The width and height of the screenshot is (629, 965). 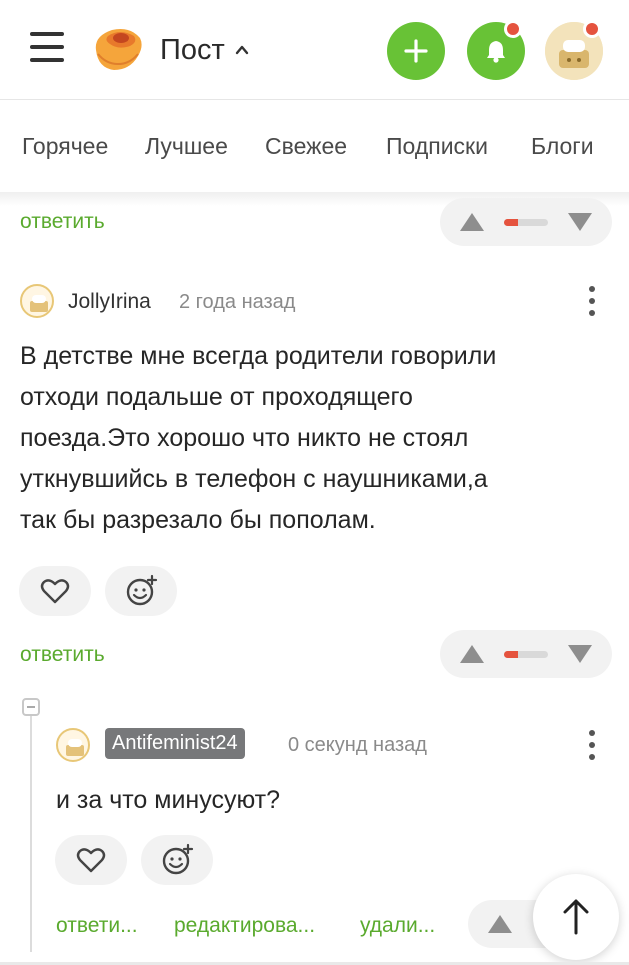 What do you see at coordinates (237, 302) in the screenshot?
I see `comment-time: 2 года назад` at bounding box center [237, 302].